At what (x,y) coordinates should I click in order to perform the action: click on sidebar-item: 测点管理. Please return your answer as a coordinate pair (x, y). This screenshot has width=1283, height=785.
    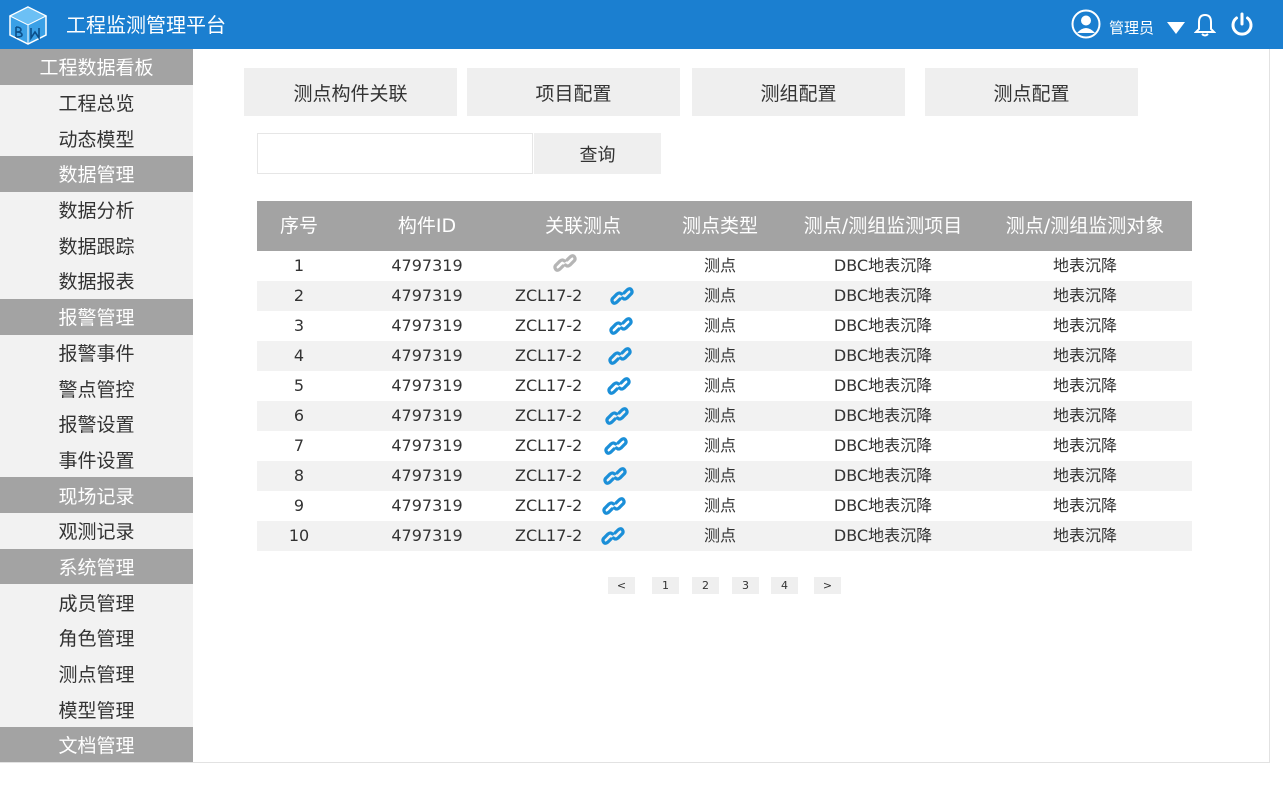
    Looking at the image, I should click on (96, 674).